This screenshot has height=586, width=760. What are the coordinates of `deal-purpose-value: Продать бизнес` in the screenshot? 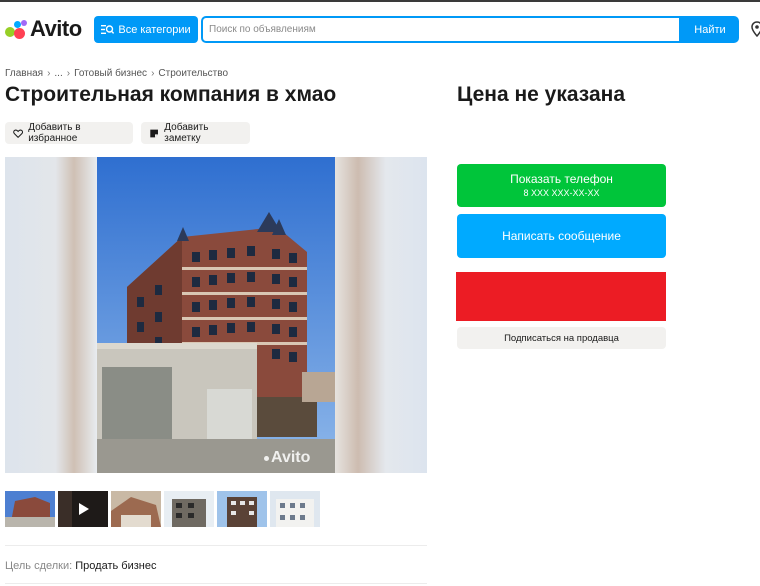 It's located at (116, 566).